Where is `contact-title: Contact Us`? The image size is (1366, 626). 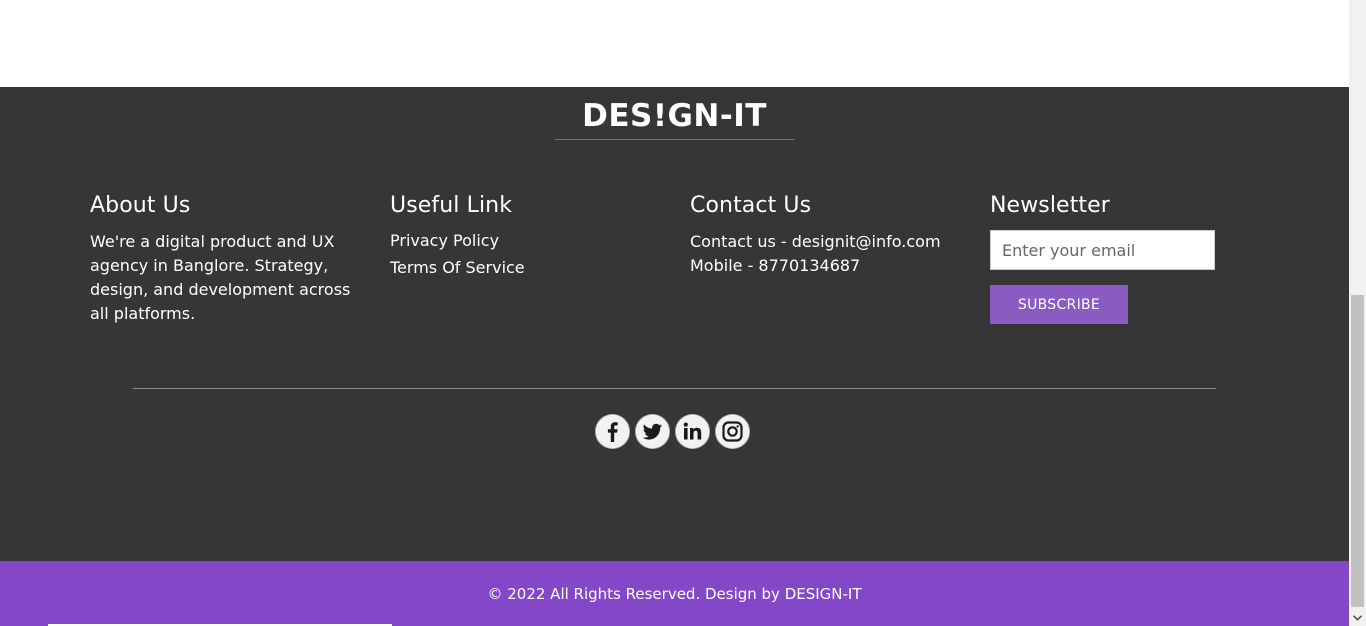
contact-title: Contact Us is located at coordinates (751, 205).